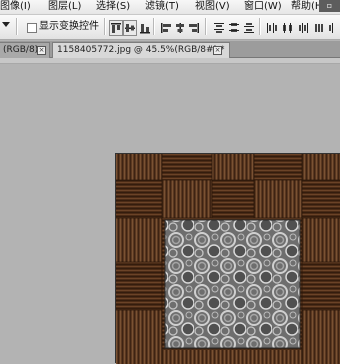 The height and width of the screenshot is (364, 340). What do you see at coordinates (319, 28) in the screenshot?
I see `auto-align-icon` at bounding box center [319, 28].